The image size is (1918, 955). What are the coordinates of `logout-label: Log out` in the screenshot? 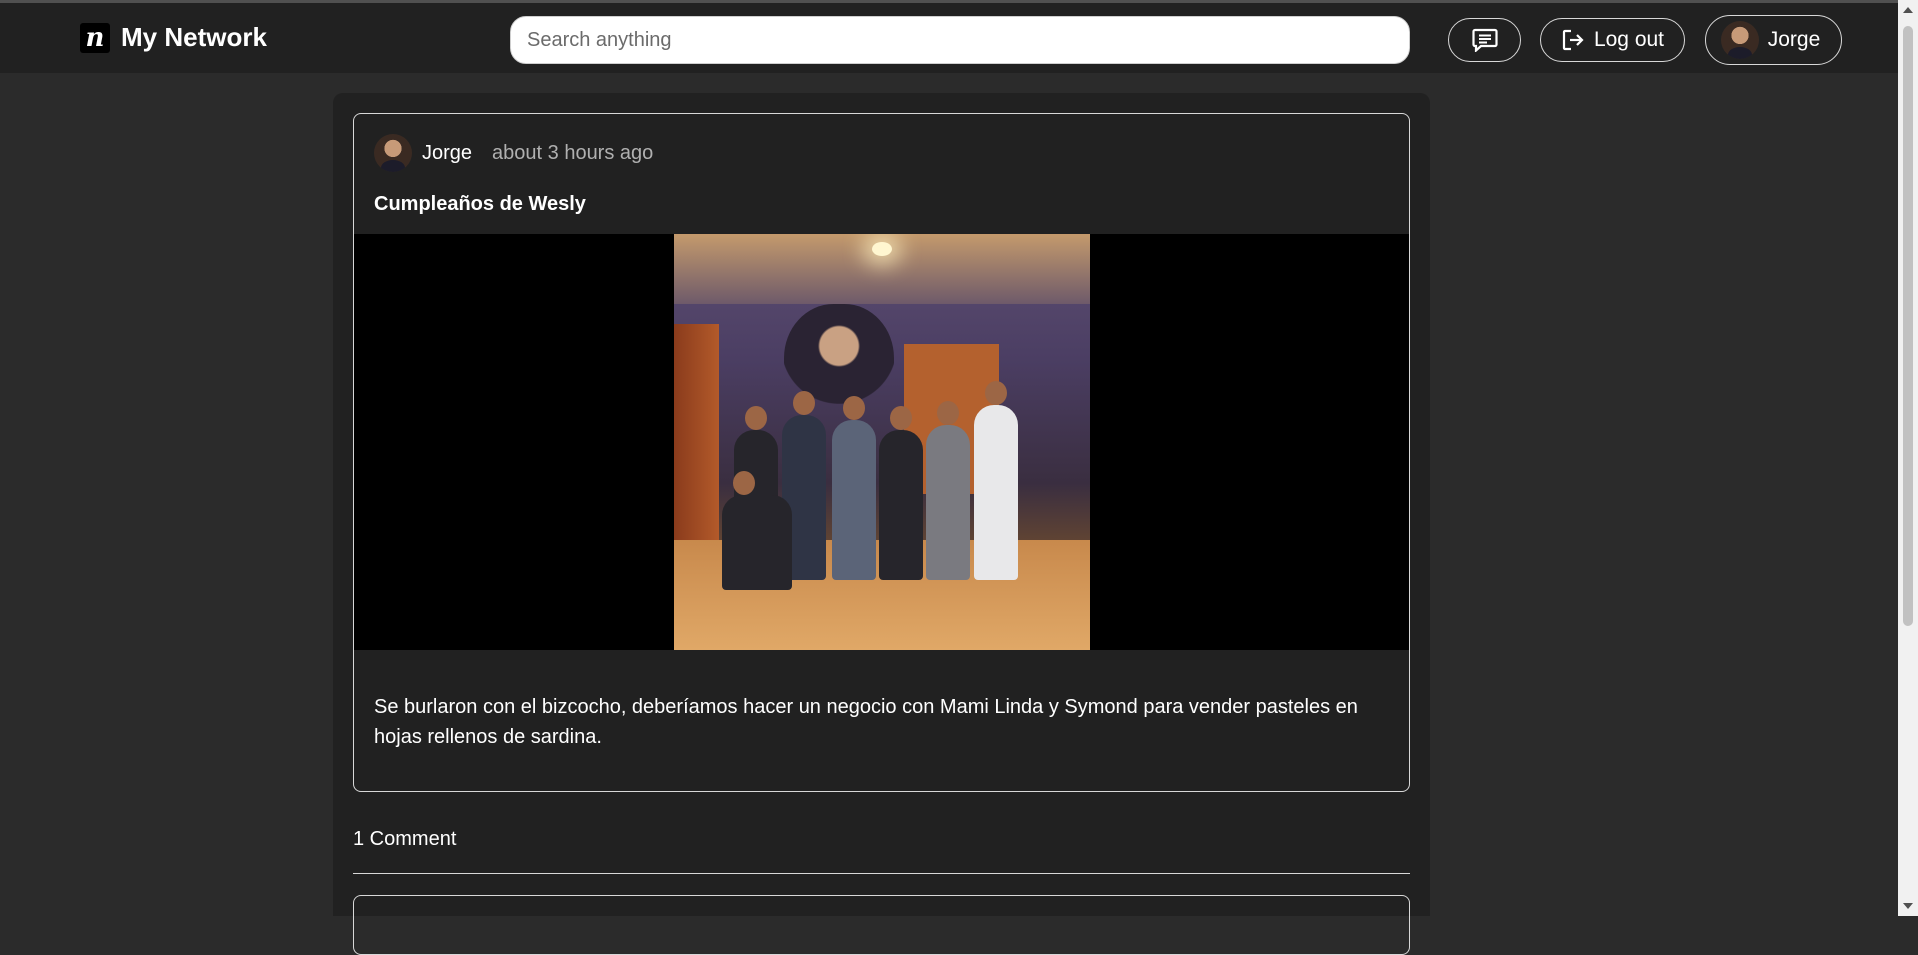 It's located at (1629, 39).